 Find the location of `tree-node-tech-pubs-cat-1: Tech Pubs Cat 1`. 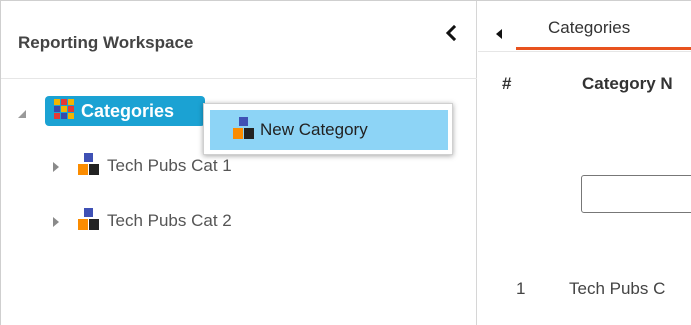

tree-node-tech-pubs-cat-1: Tech Pubs Cat 1 is located at coordinates (141, 166).